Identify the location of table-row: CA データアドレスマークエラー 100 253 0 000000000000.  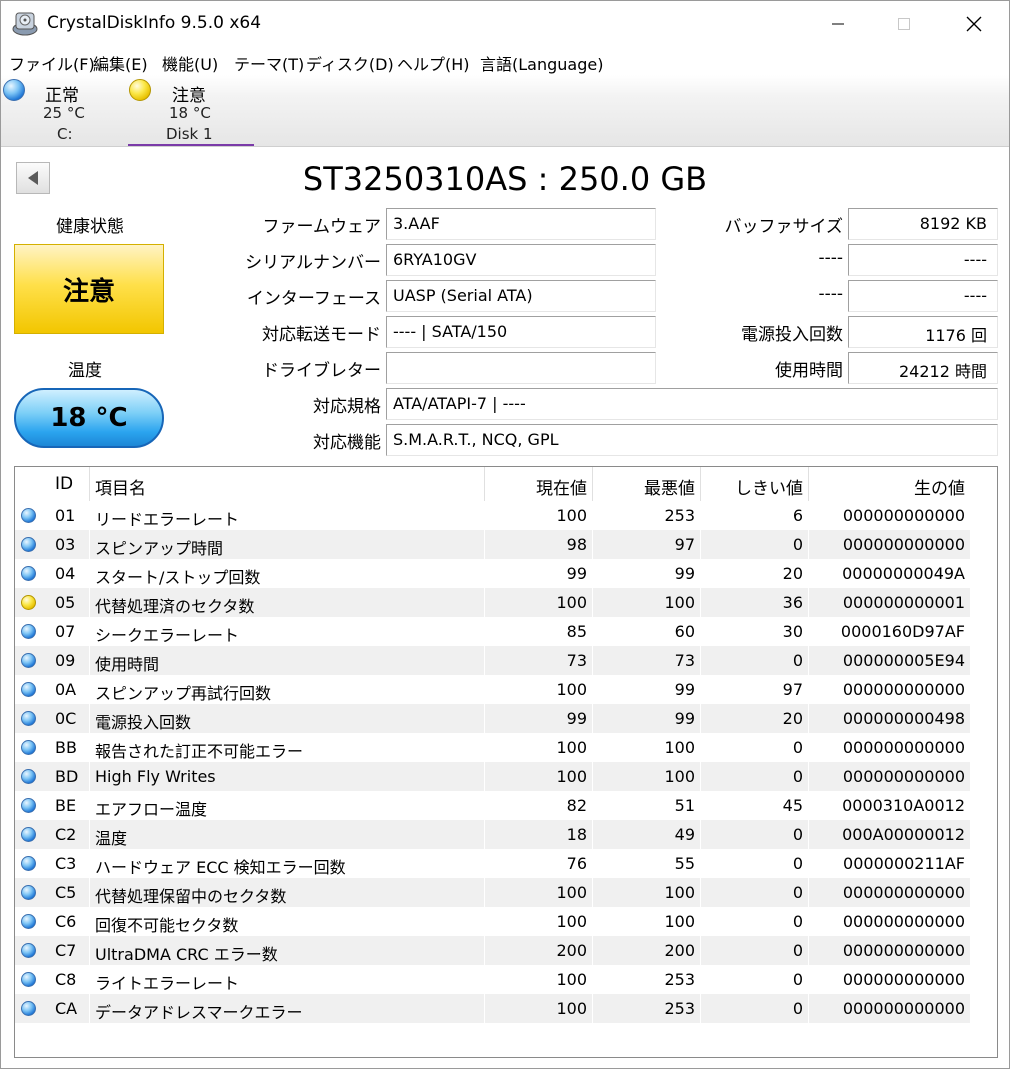
(492, 1008).